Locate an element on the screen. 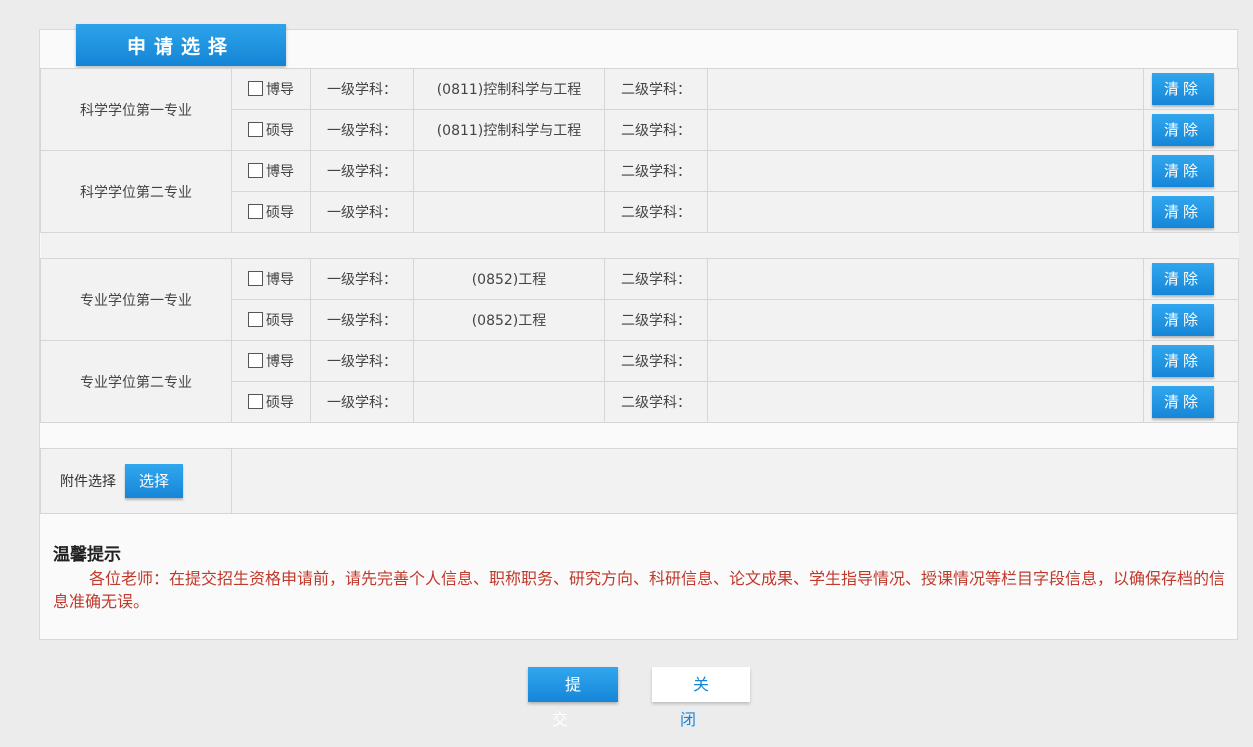 Image resolution: width=1253 pixels, height=747 pixels. divider-cell is located at coordinates (639, 245).